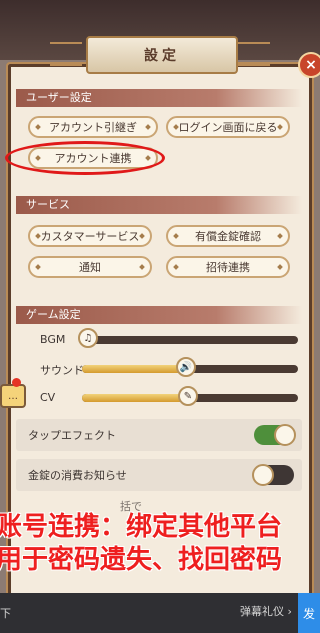  What do you see at coordinates (5, 613) in the screenshot?
I see `bottom-hint: 下` at bounding box center [5, 613].